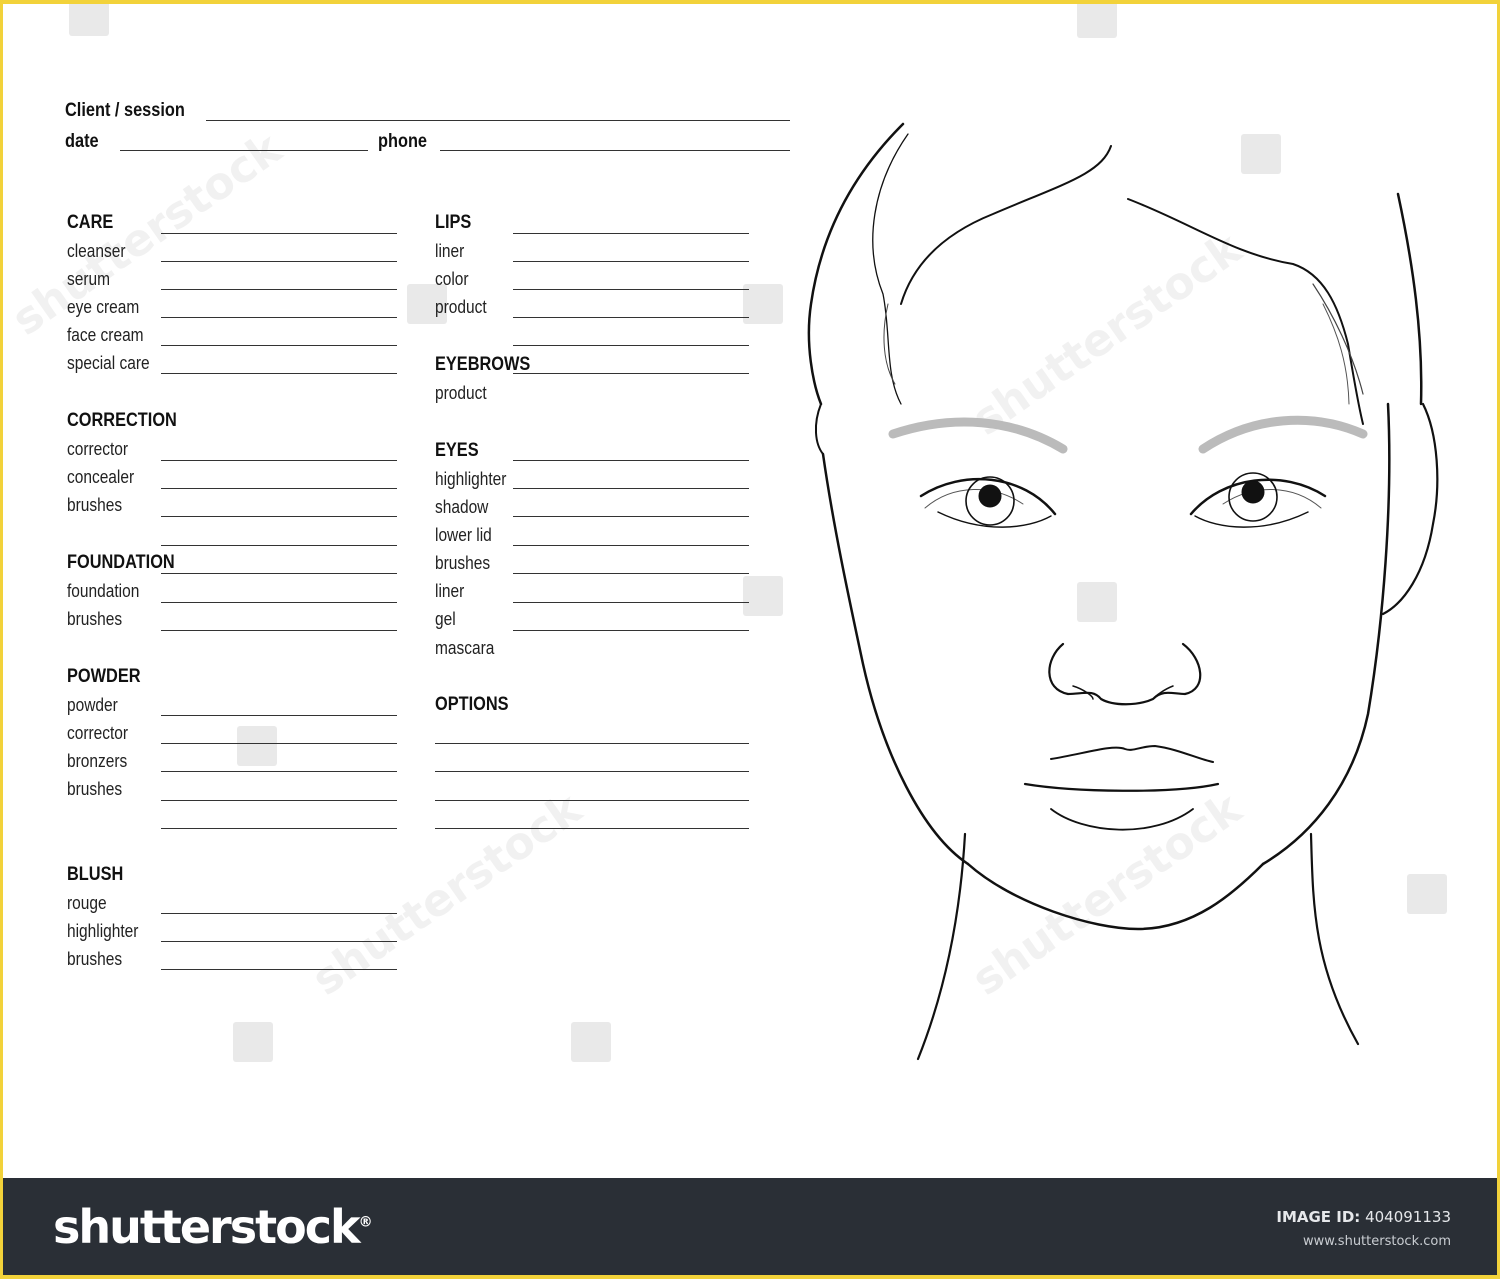 Image resolution: width=1500 pixels, height=1279 pixels. What do you see at coordinates (465, 648) in the screenshot?
I see `field-label-mascara: mascara` at bounding box center [465, 648].